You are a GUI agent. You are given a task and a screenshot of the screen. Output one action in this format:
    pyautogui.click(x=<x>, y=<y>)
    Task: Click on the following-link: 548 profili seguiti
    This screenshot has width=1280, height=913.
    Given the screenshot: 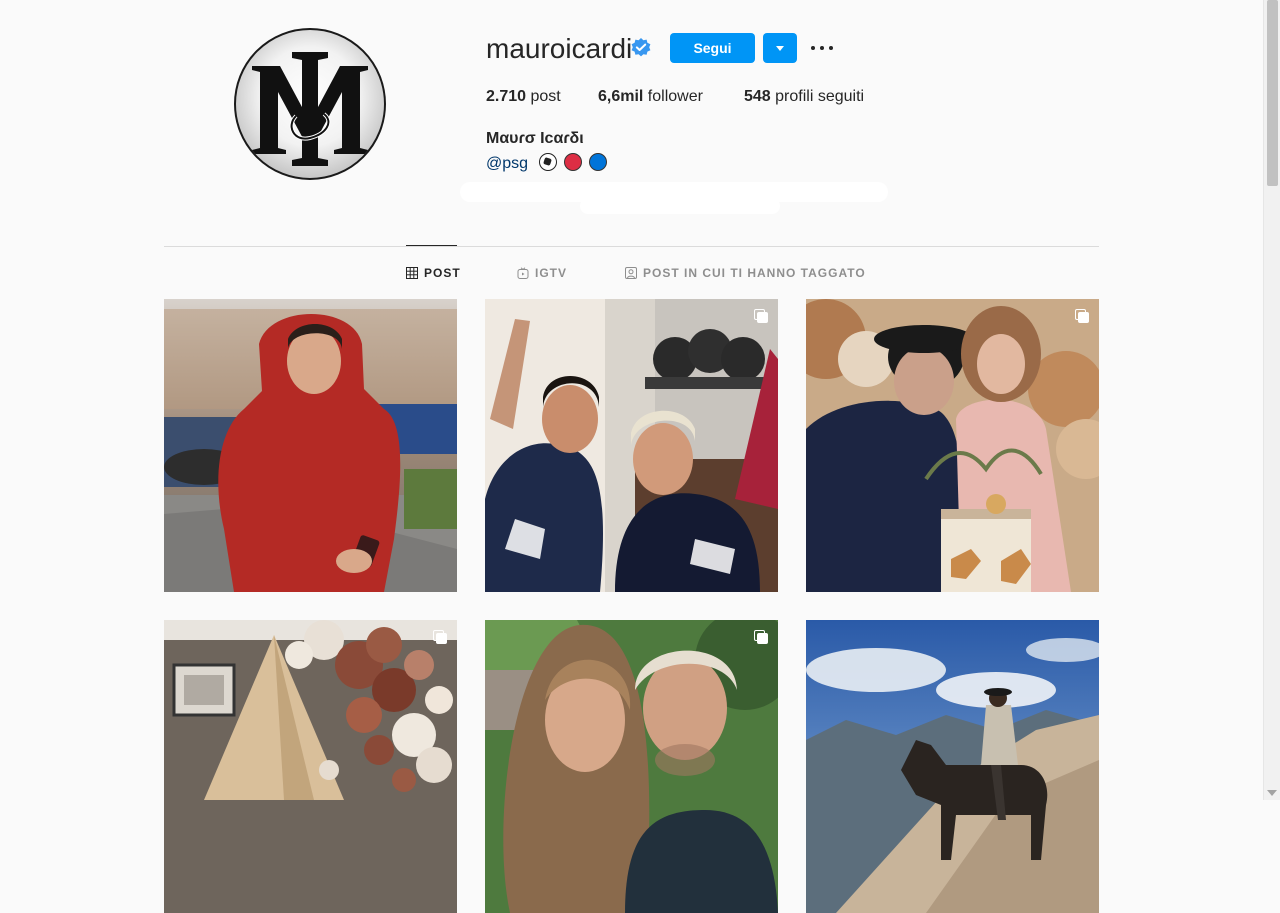 What is the action you would take?
    pyautogui.click(x=804, y=97)
    